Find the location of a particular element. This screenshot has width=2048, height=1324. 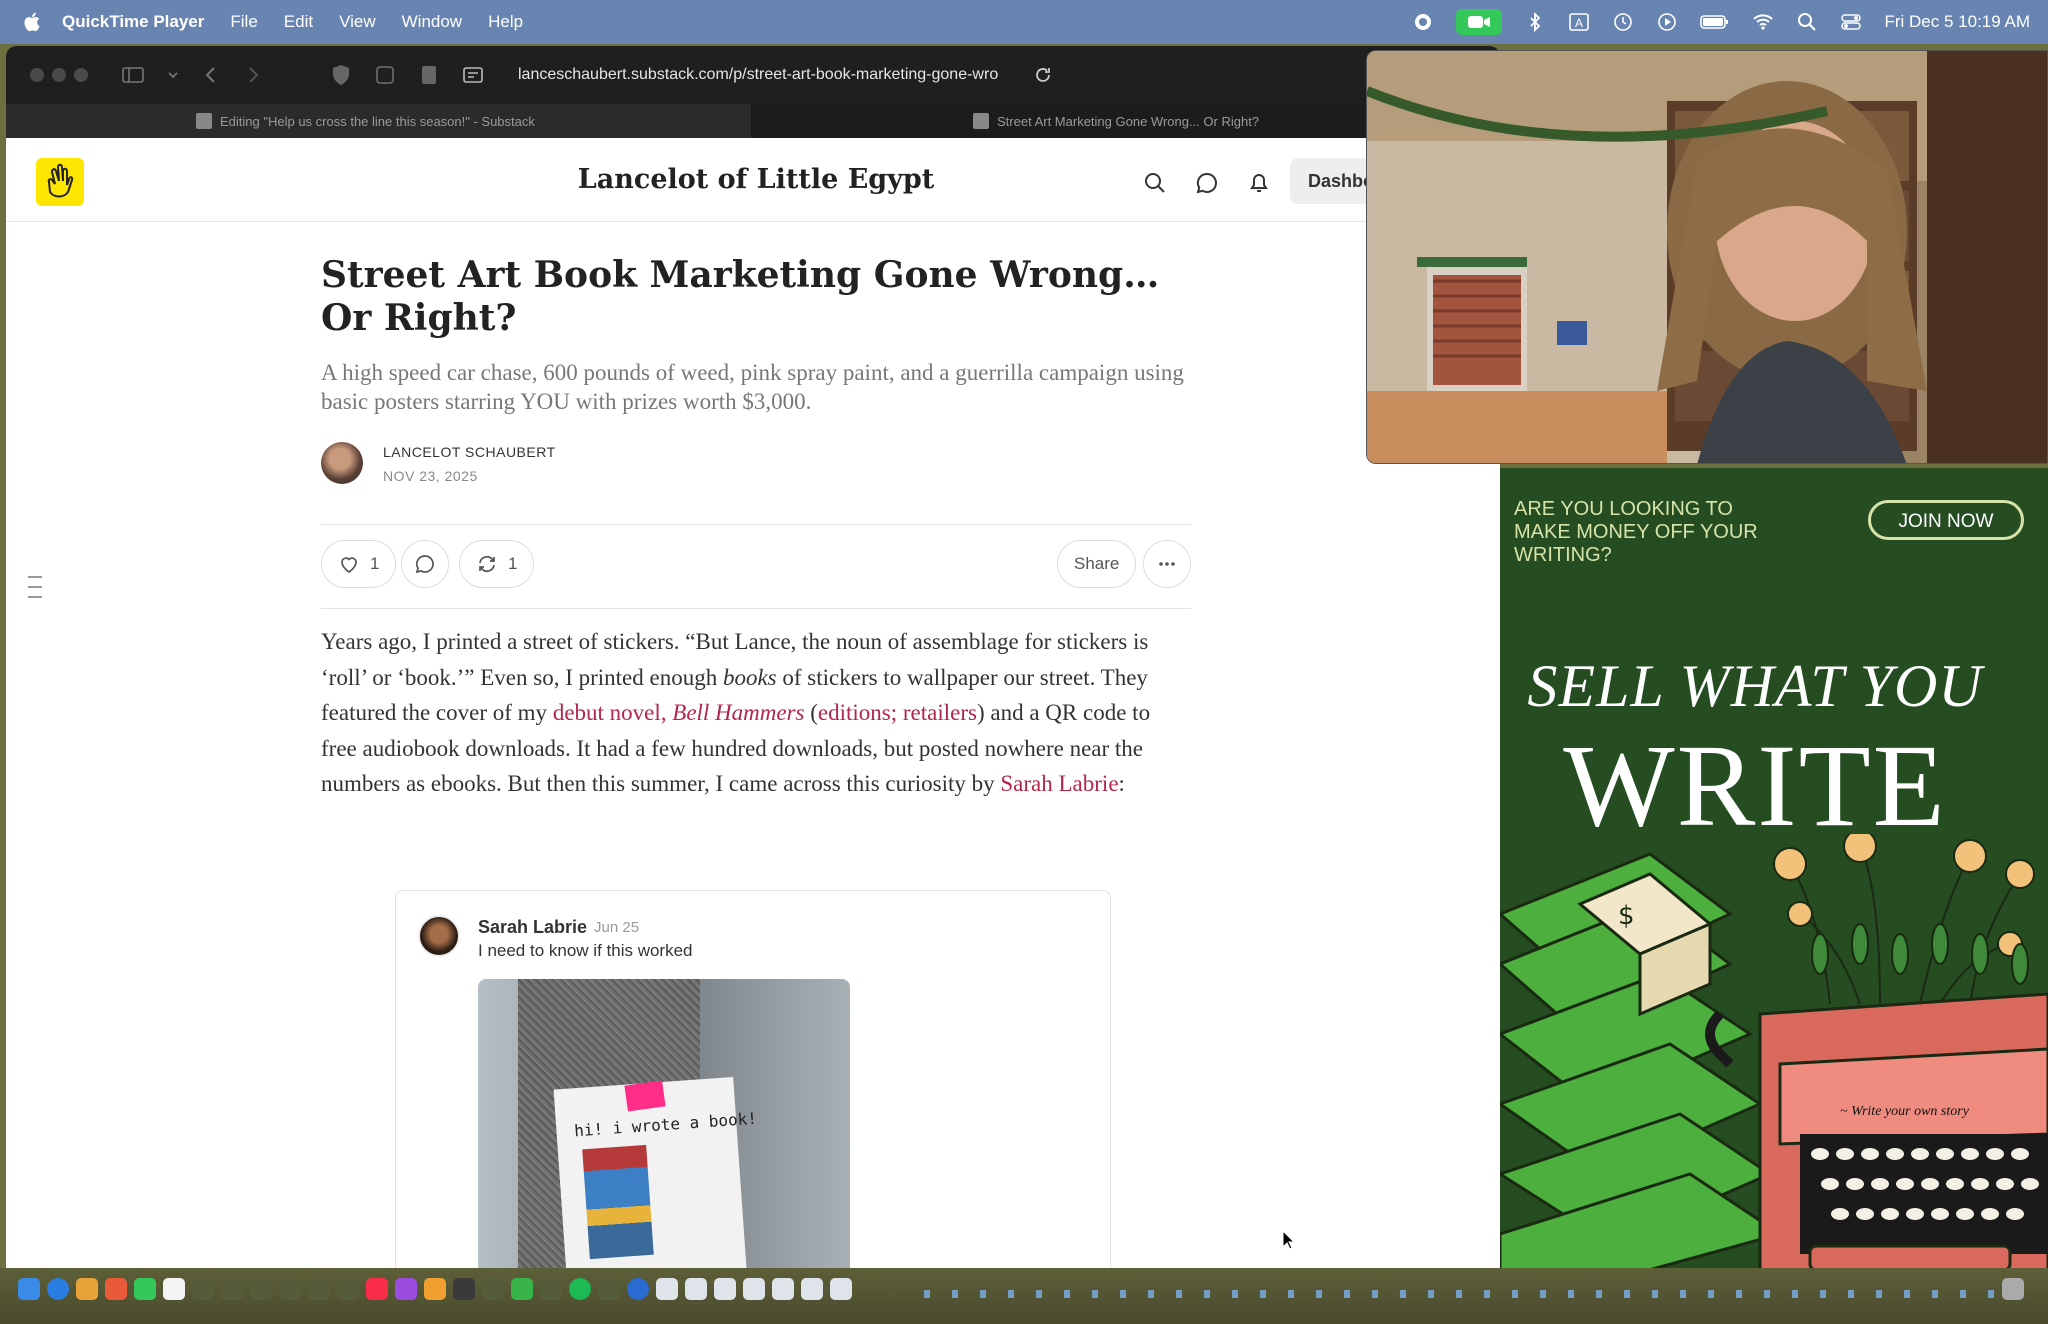

podcasts-icon is located at coordinates (406, 1289).